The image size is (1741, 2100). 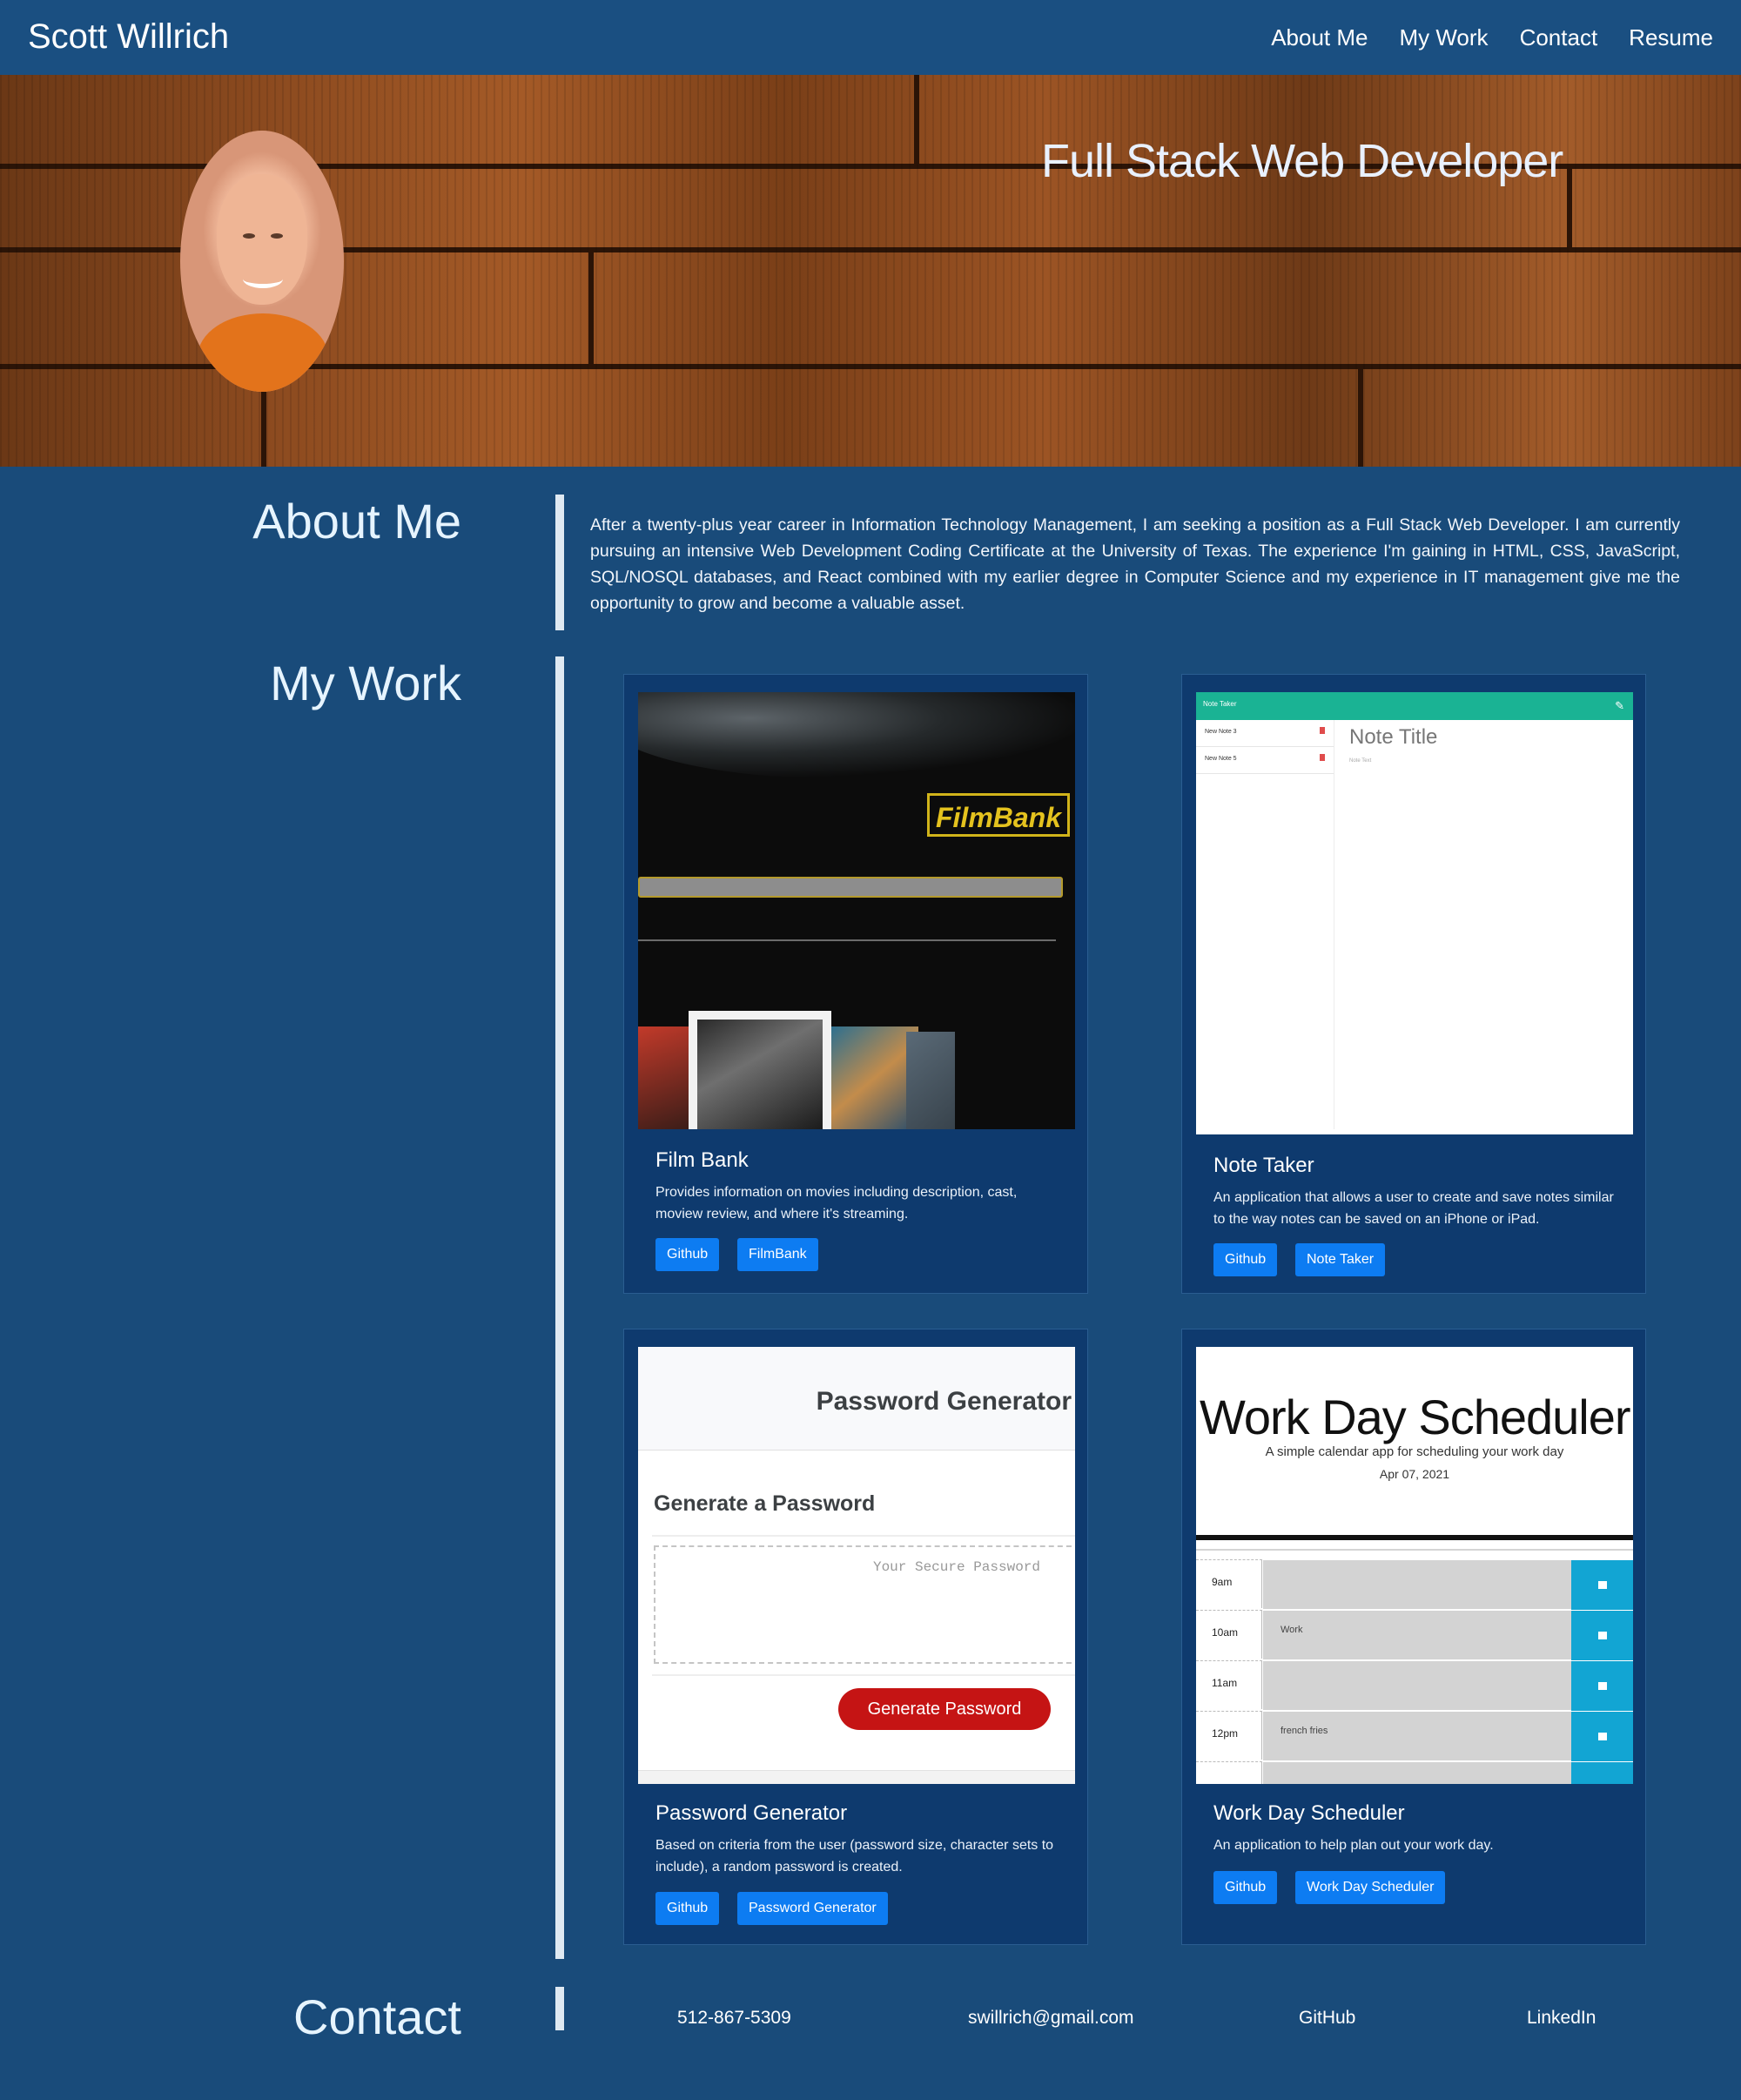 I want to click on nav-links: About Me My Work Contact Resume, so click(x=1492, y=37).